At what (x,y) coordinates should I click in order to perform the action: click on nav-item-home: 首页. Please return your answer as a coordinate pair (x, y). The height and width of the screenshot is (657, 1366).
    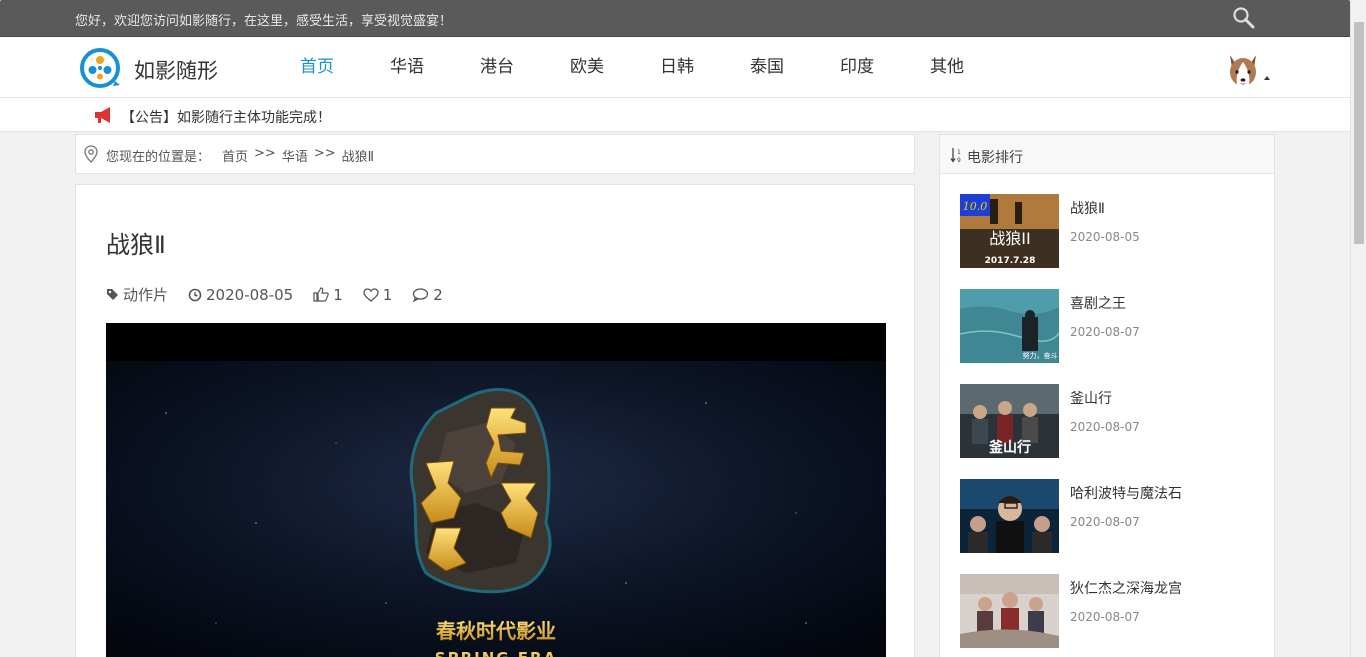
    Looking at the image, I should click on (335, 67).